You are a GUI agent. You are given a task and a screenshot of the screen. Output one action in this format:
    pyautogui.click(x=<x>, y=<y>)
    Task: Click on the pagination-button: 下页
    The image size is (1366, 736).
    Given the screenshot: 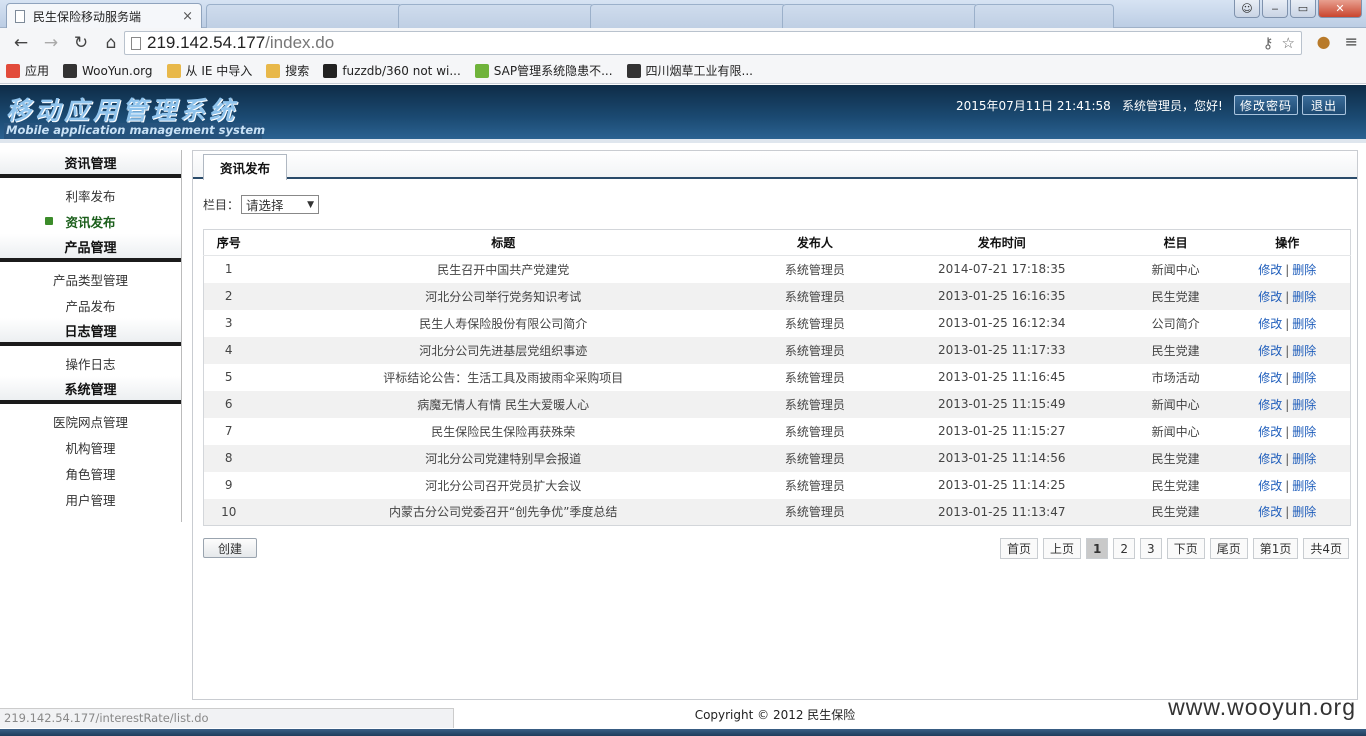 What is the action you would take?
    pyautogui.click(x=1185, y=548)
    